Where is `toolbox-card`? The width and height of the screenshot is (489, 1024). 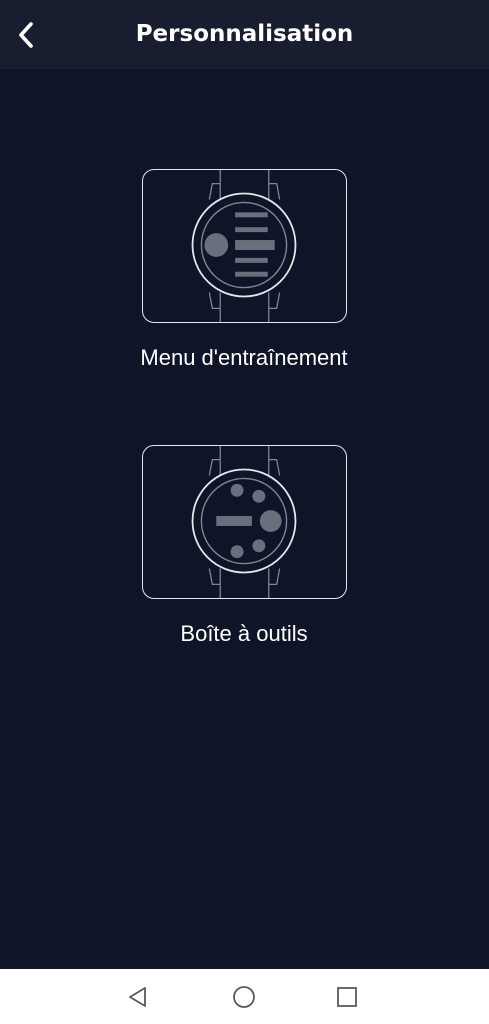
toolbox-card is located at coordinates (244, 522).